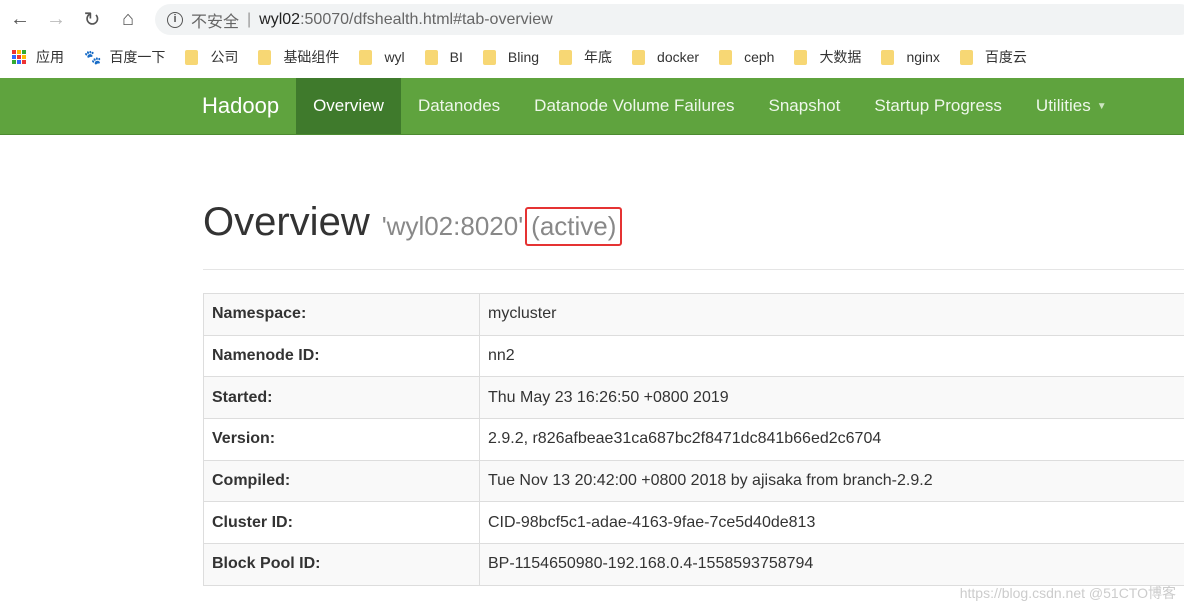  What do you see at coordinates (215, 22) in the screenshot?
I see `security-label: 不安全` at bounding box center [215, 22].